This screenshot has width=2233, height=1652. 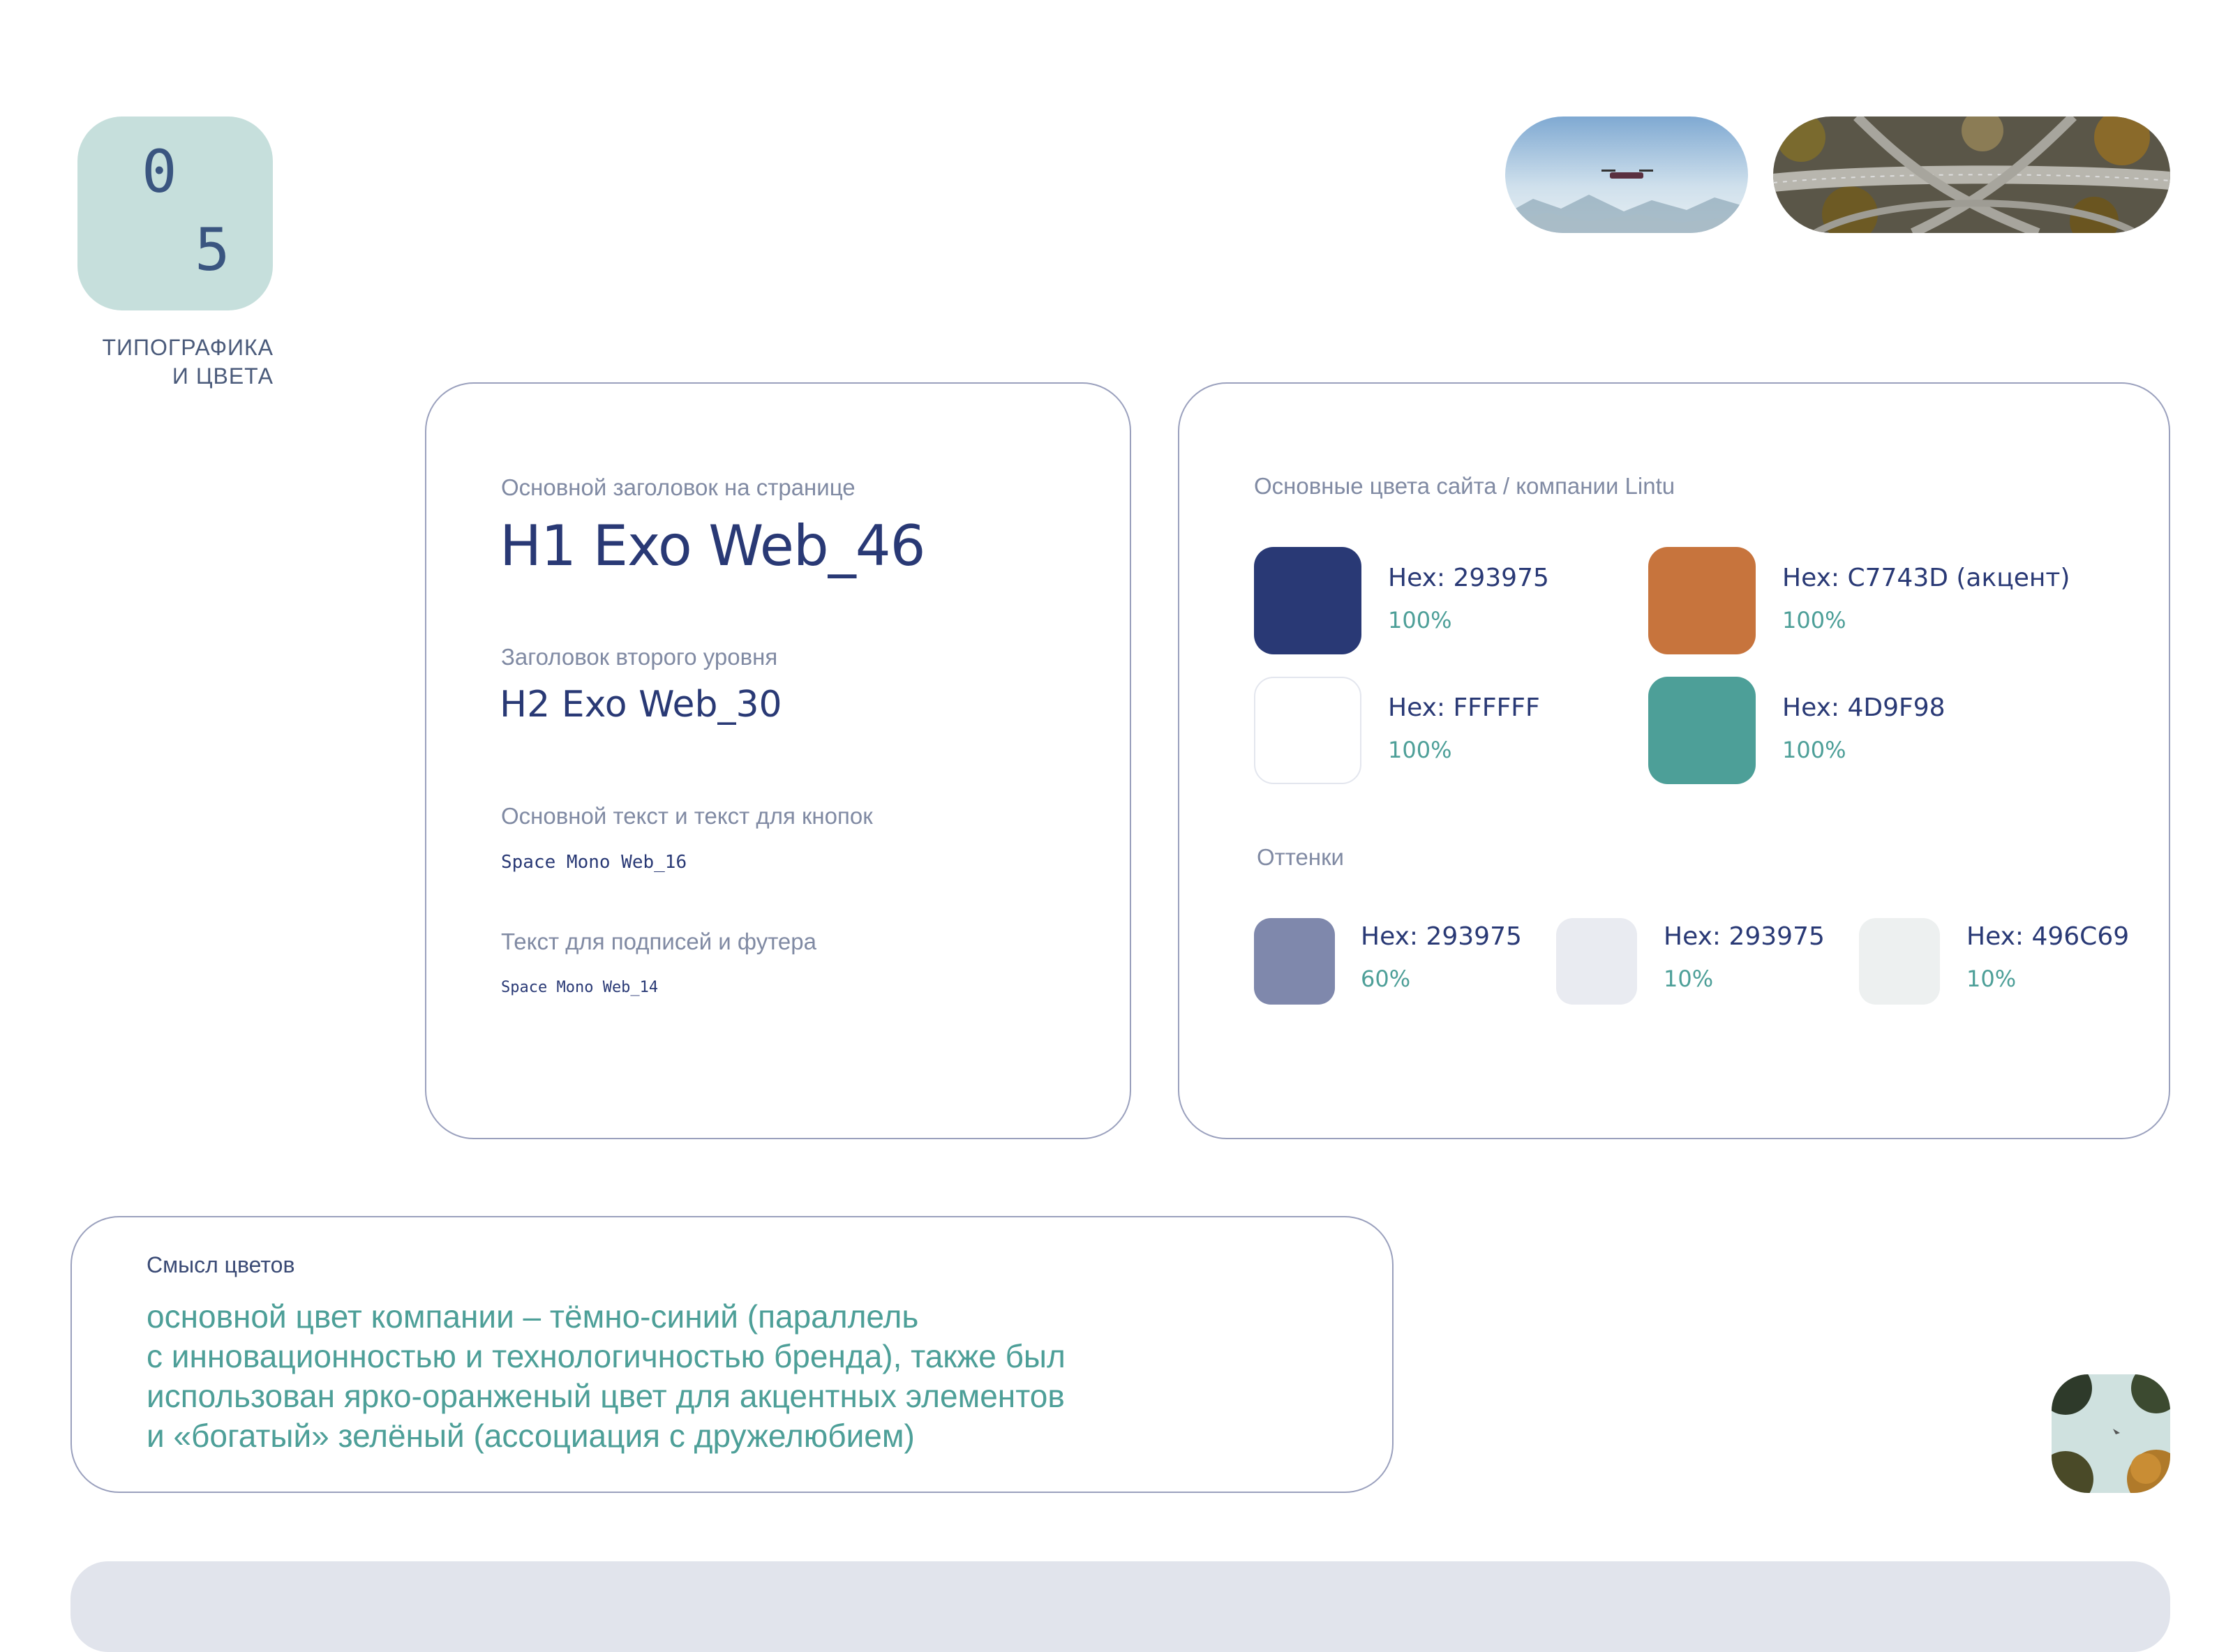 I want to click on percent-shade-blue-10: 10%, so click(x=1689, y=979).